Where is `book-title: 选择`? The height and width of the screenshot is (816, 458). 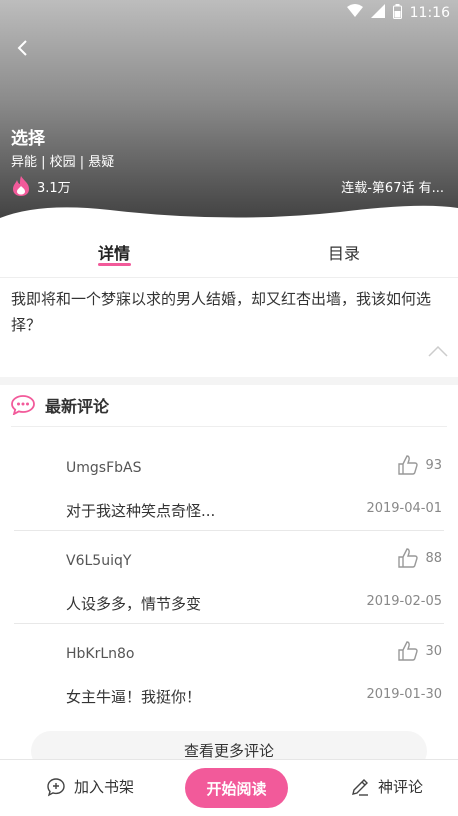
book-title: 选择 is located at coordinates (28, 139).